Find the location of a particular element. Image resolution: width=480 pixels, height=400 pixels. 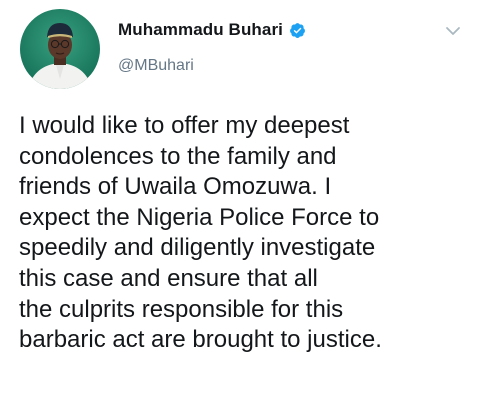

avatar-photo is located at coordinates (60, 49).